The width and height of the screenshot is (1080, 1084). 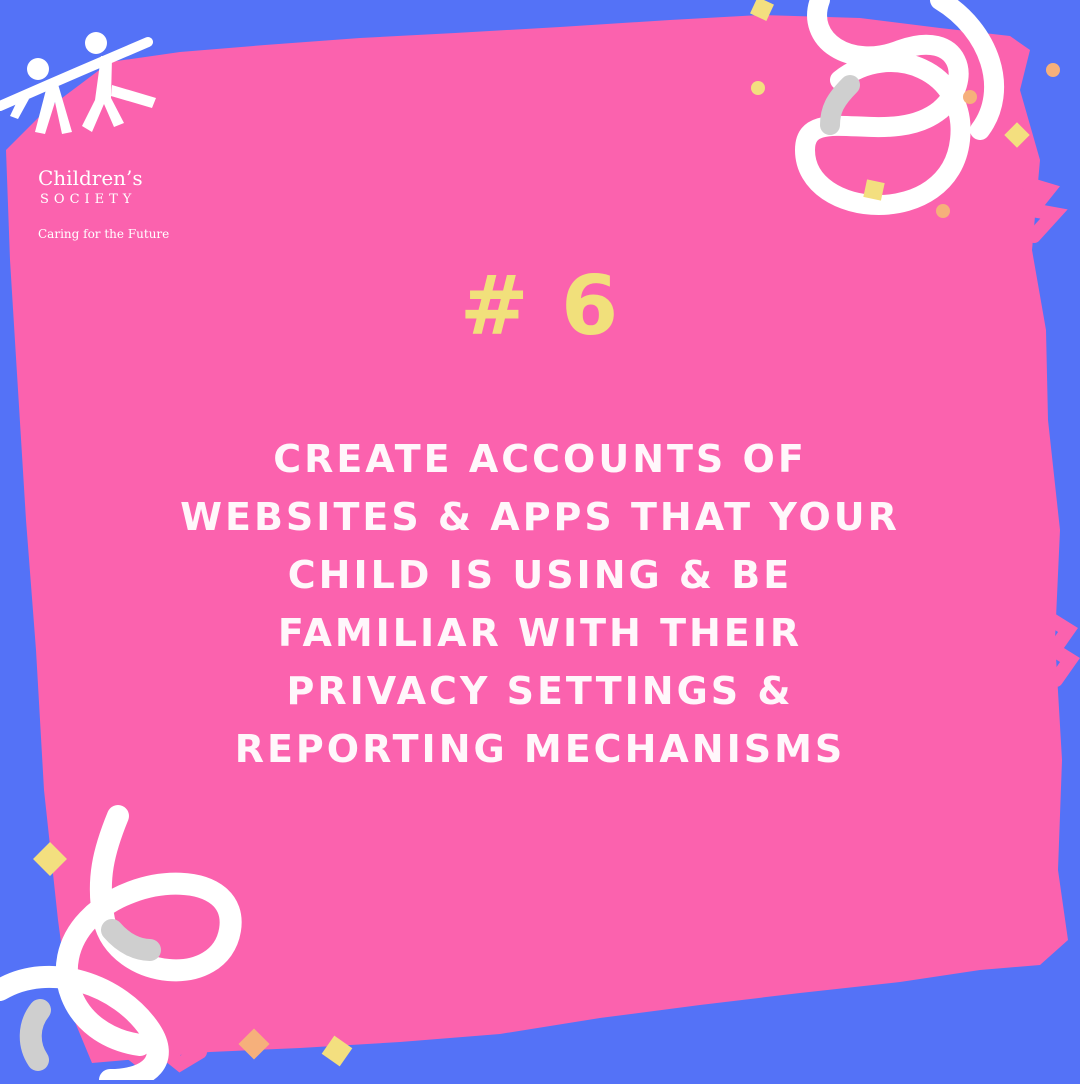 What do you see at coordinates (88, 199) in the screenshot?
I see `brand-subname: SOCIETY` at bounding box center [88, 199].